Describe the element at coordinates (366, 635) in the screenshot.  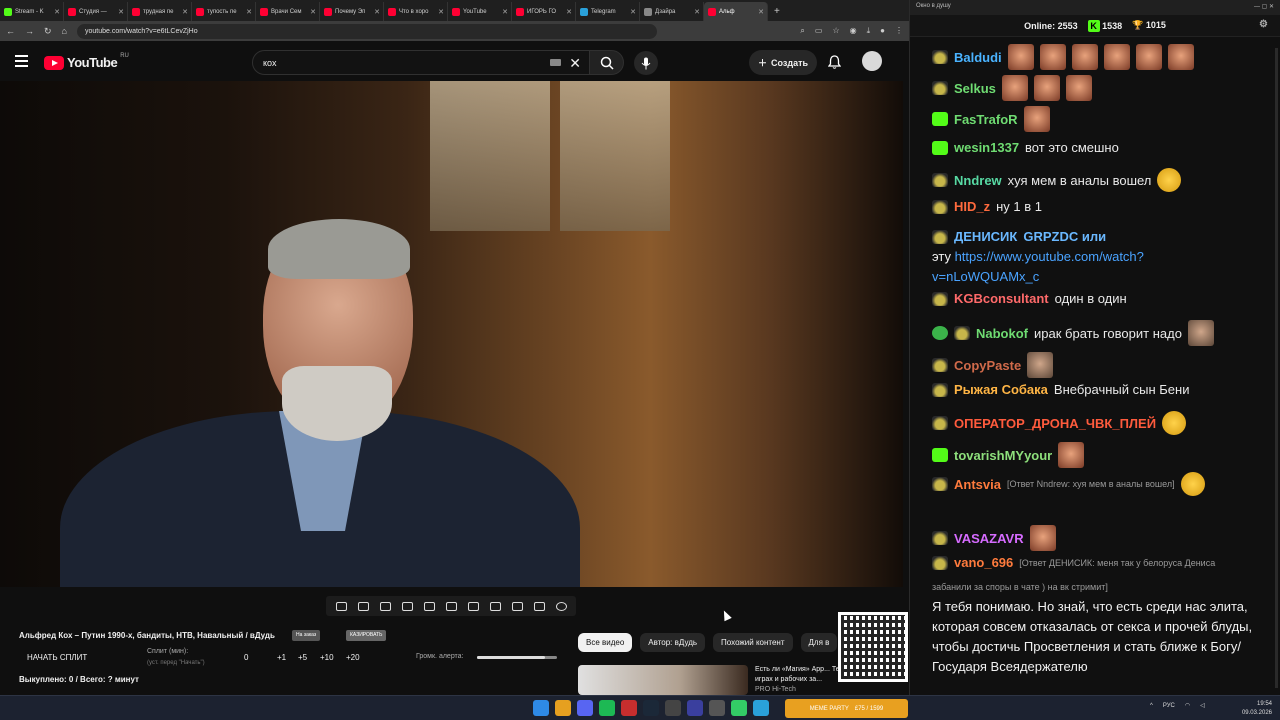
I see `casino-chip: КАЗИРОВАТЬ` at that location.